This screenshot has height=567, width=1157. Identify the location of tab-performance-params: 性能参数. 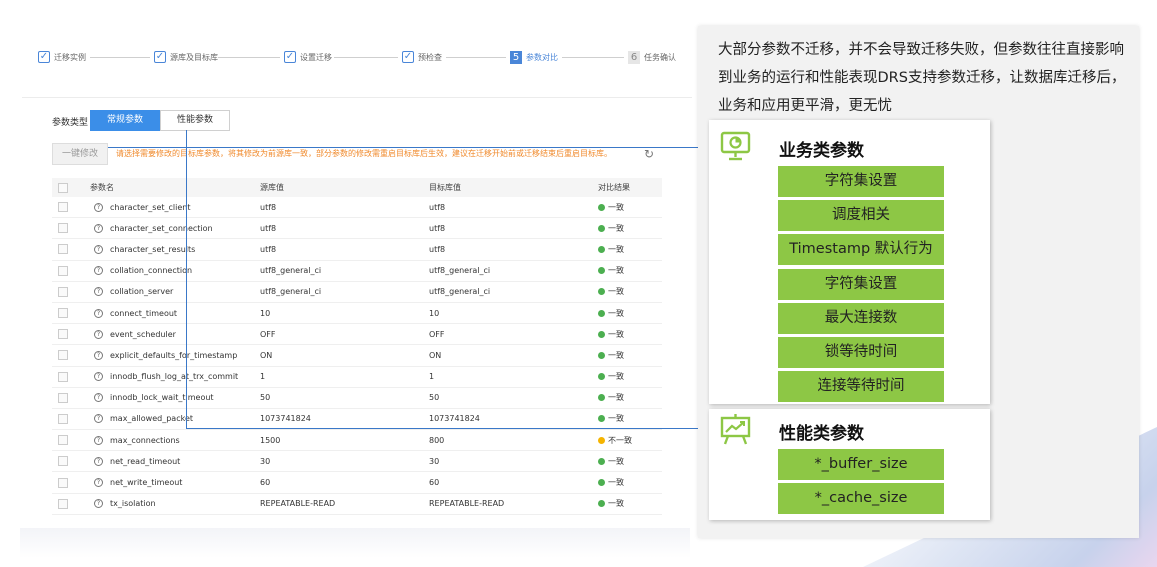
(195, 120).